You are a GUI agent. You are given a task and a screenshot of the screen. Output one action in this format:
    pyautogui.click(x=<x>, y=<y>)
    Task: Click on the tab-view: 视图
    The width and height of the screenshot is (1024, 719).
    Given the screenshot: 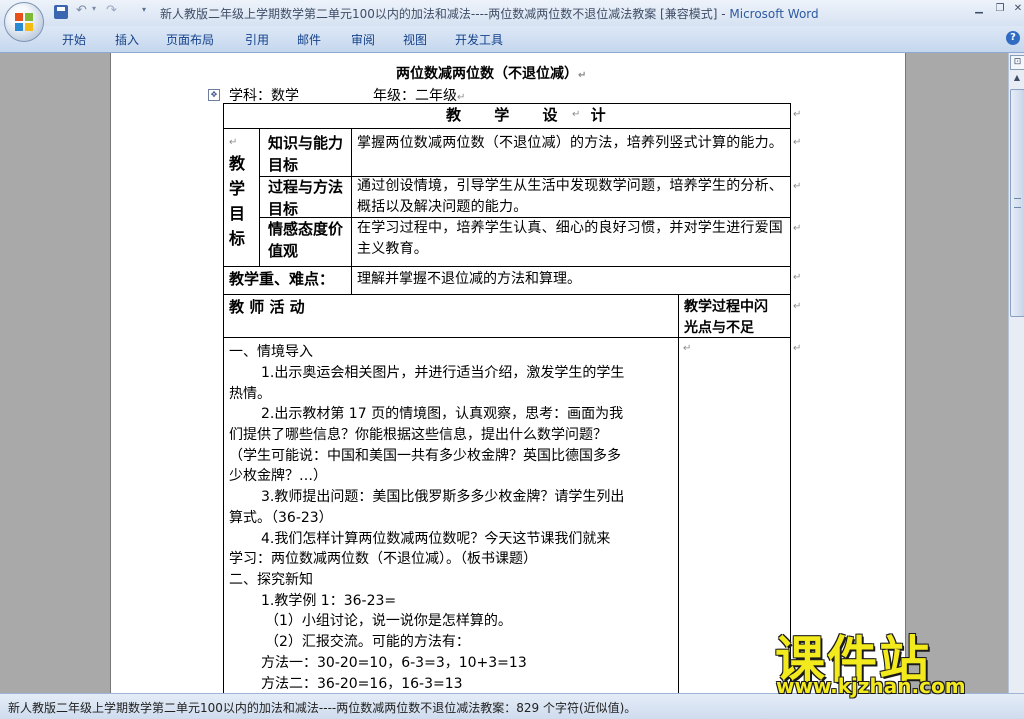 What is the action you would take?
    pyautogui.click(x=415, y=39)
    